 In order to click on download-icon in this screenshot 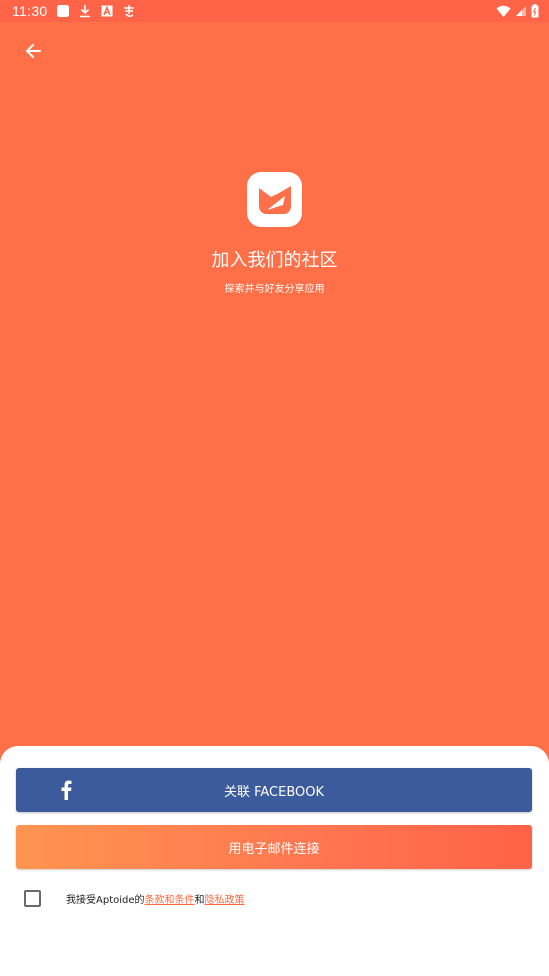, I will do `click(84, 11)`.